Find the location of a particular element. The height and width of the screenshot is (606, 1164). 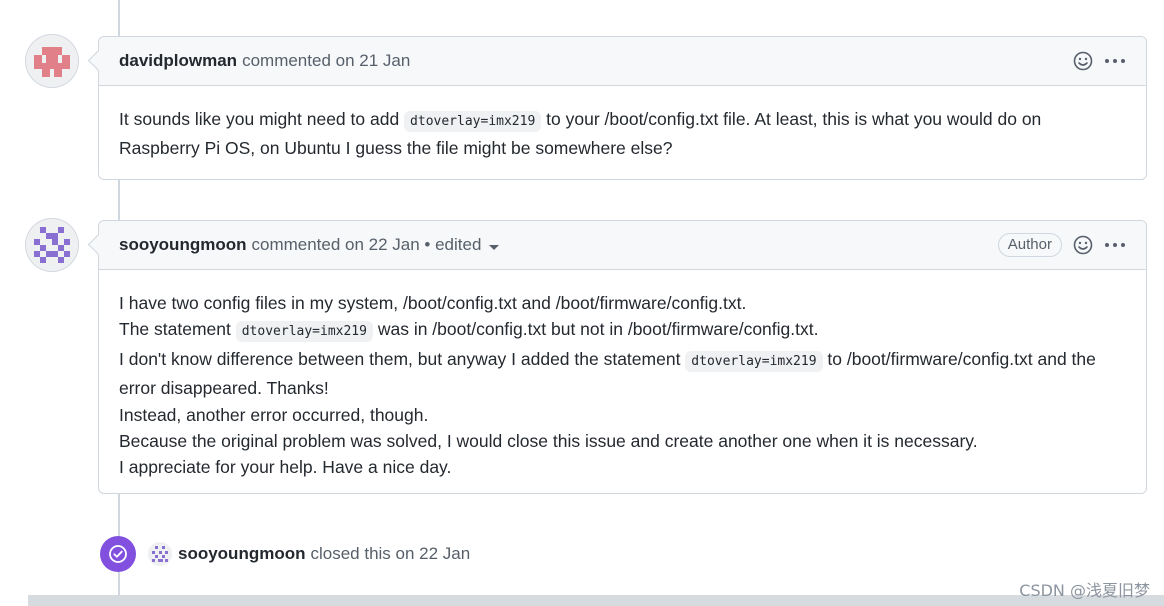

comment-meta: commented on 22 Jan • edited is located at coordinates (366, 245).